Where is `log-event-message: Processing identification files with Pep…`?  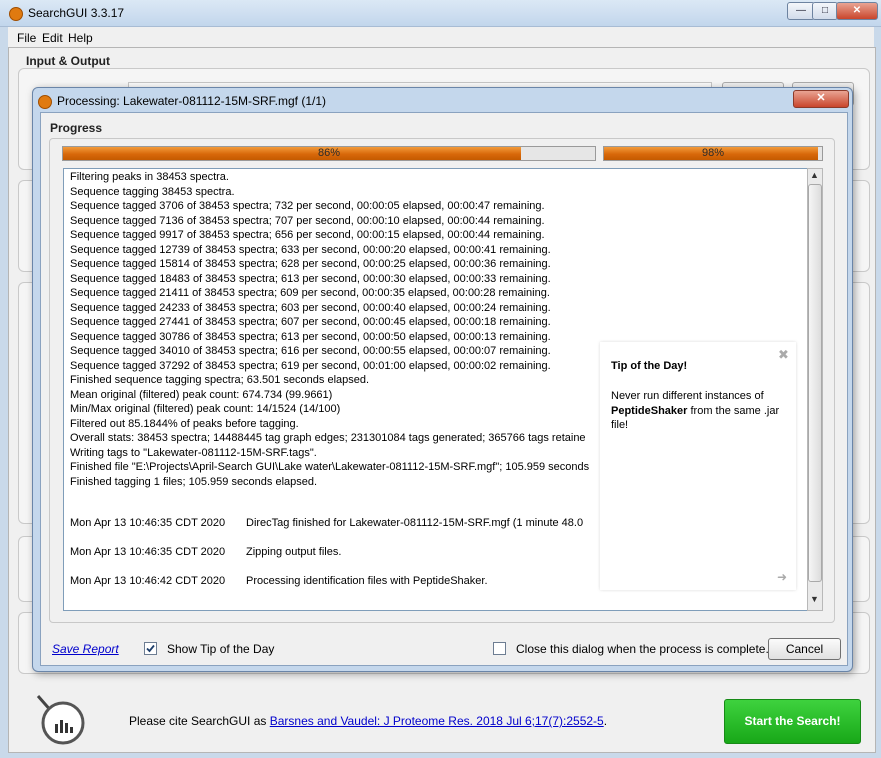 log-event-message: Processing identification files with Pep… is located at coordinates (367, 581).